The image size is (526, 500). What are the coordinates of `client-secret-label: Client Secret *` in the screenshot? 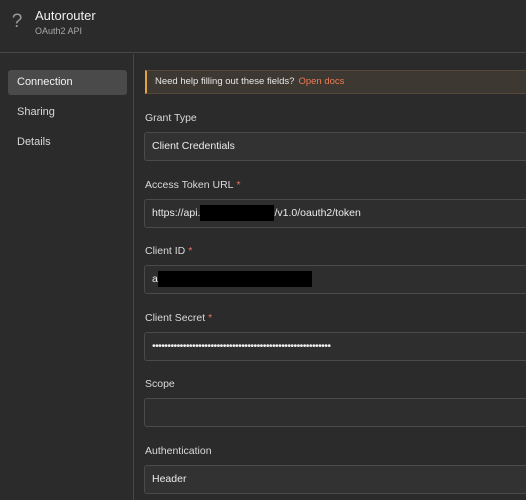 It's located at (178, 318).